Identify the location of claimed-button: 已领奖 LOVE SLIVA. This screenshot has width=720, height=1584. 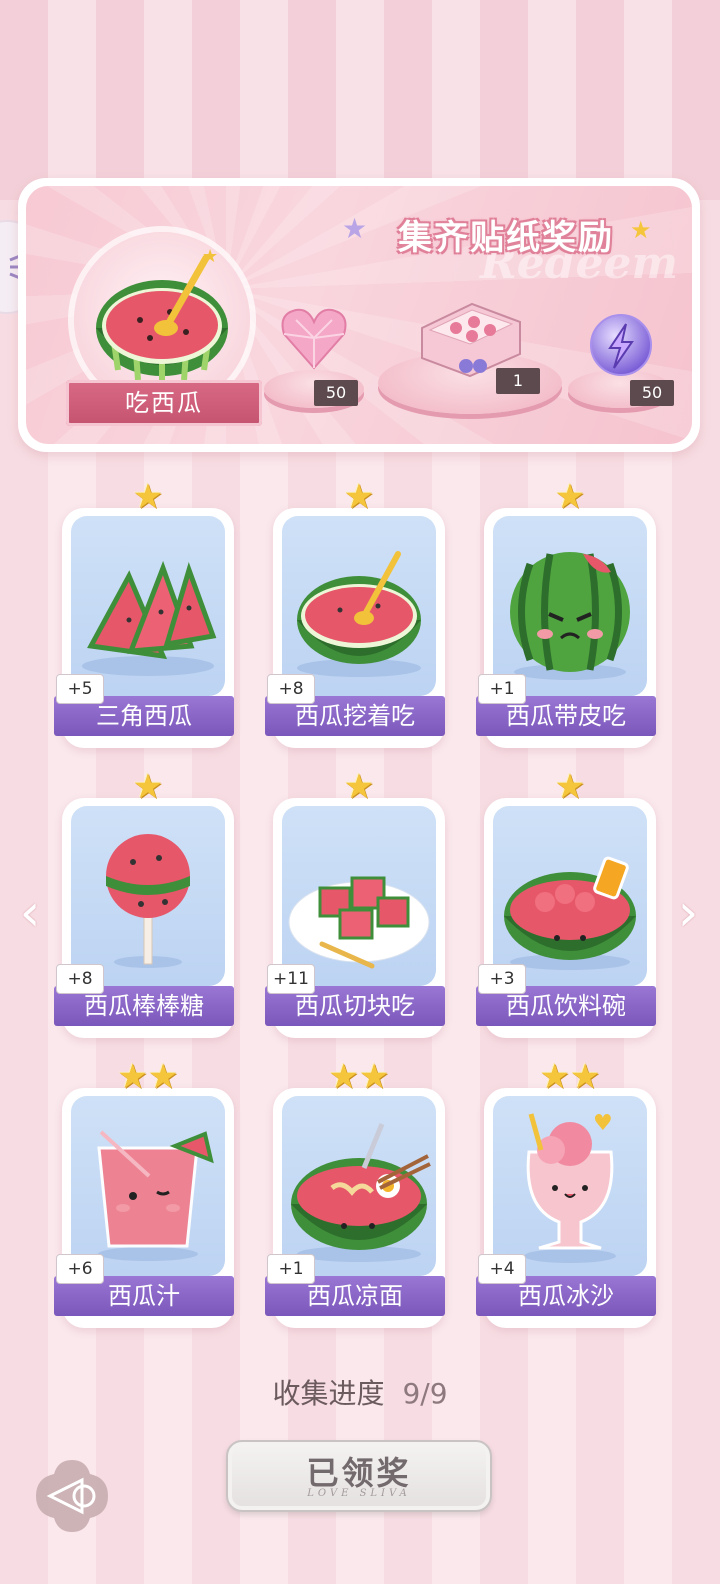
(359, 1476).